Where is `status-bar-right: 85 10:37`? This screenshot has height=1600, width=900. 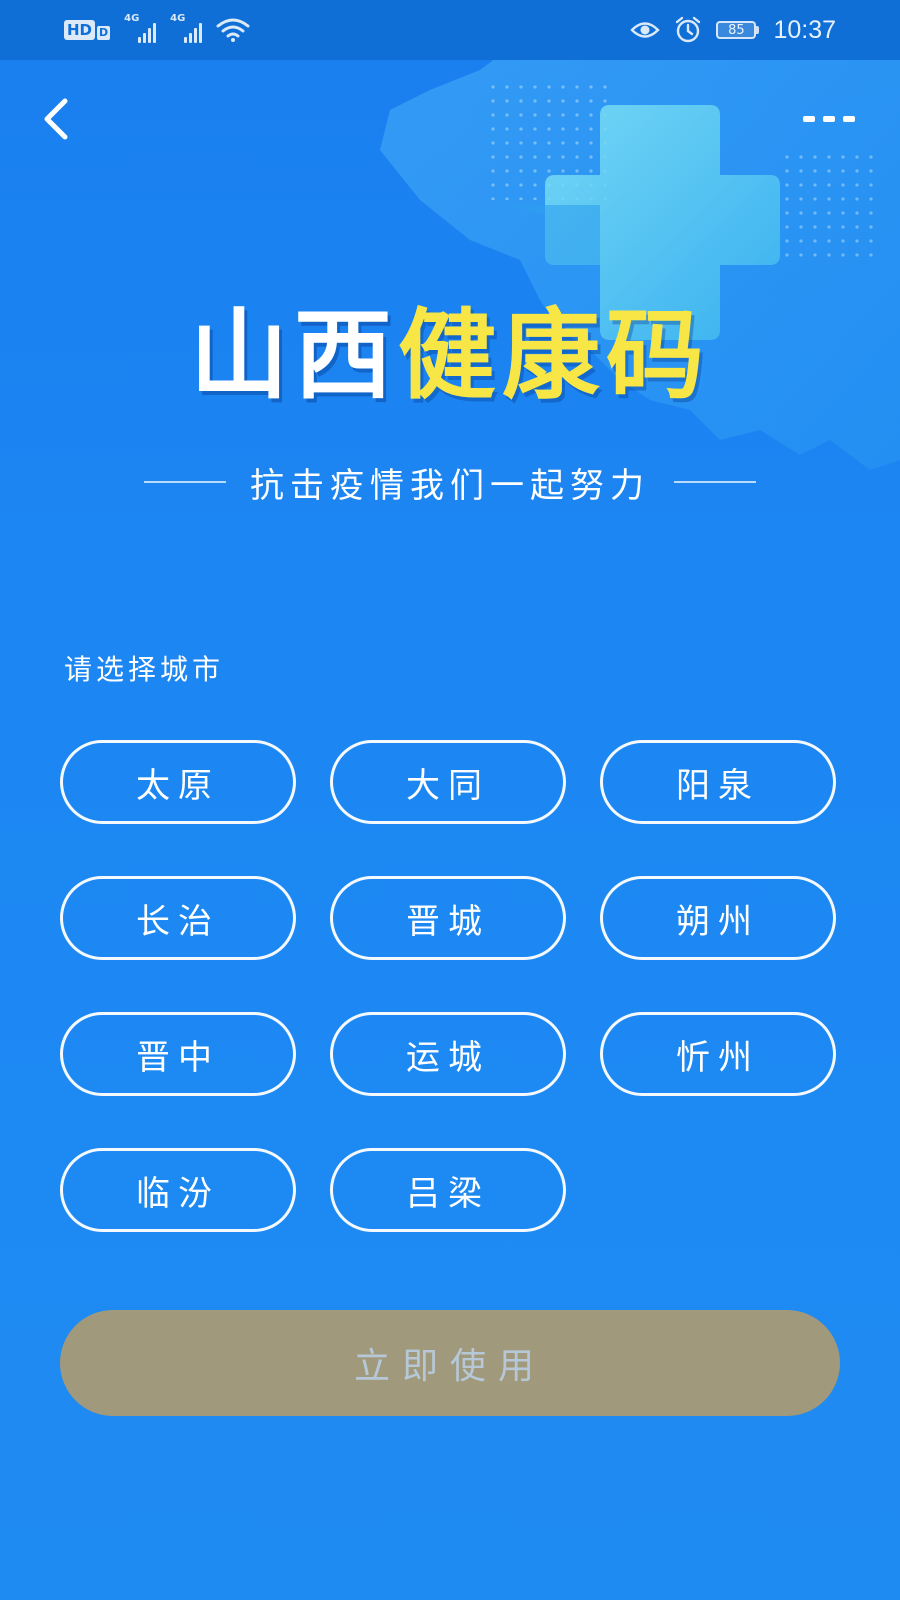 status-bar-right: 85 10:37 is located at coordinates (733, 30).